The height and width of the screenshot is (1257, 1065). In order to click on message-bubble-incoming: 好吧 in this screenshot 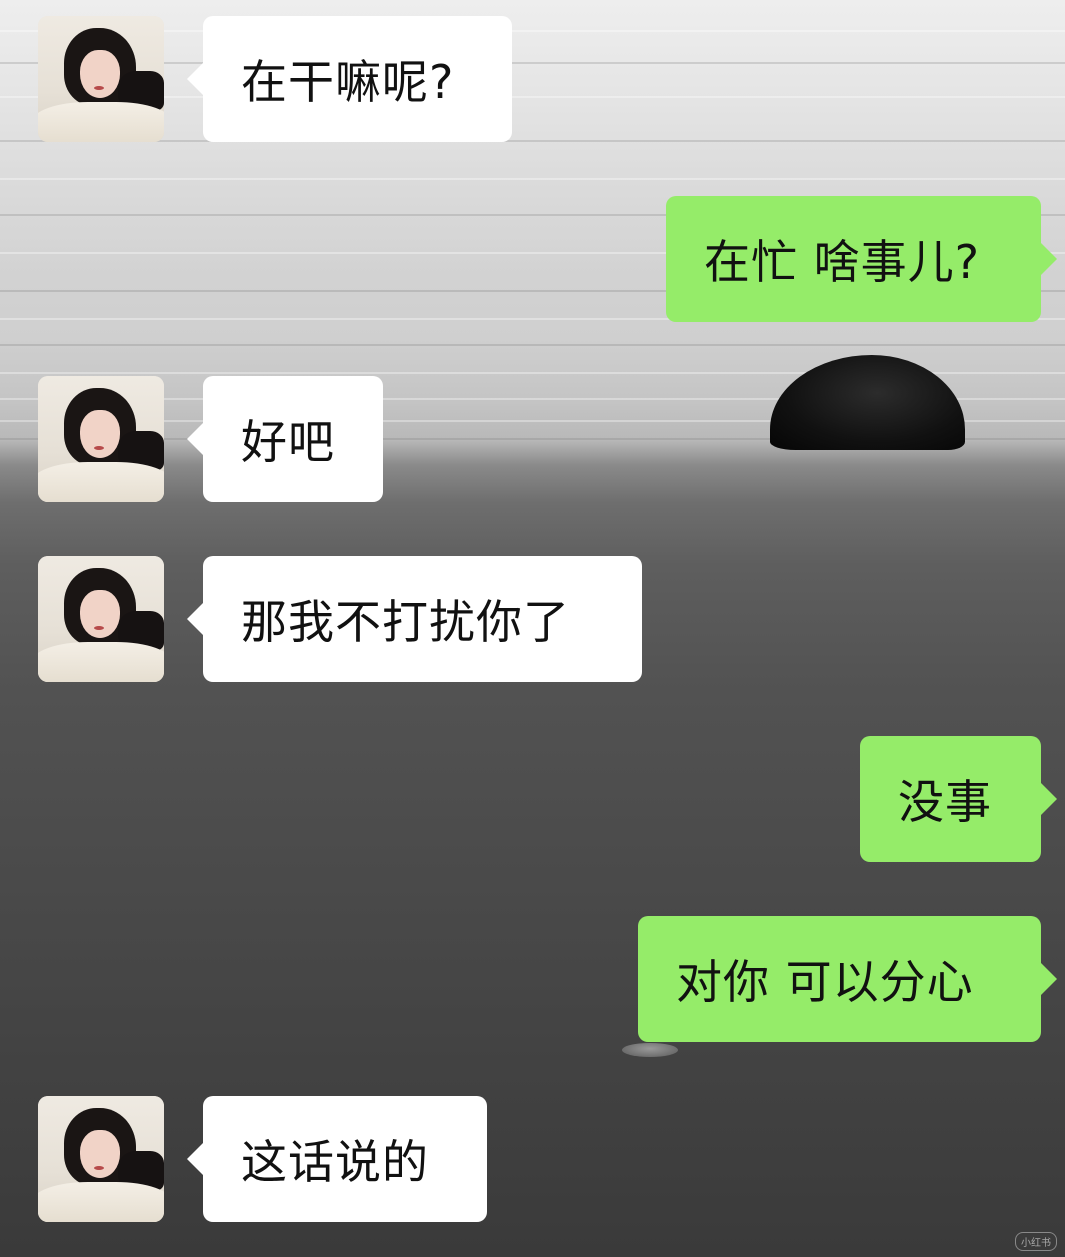, I will do `click(285, 439)`.